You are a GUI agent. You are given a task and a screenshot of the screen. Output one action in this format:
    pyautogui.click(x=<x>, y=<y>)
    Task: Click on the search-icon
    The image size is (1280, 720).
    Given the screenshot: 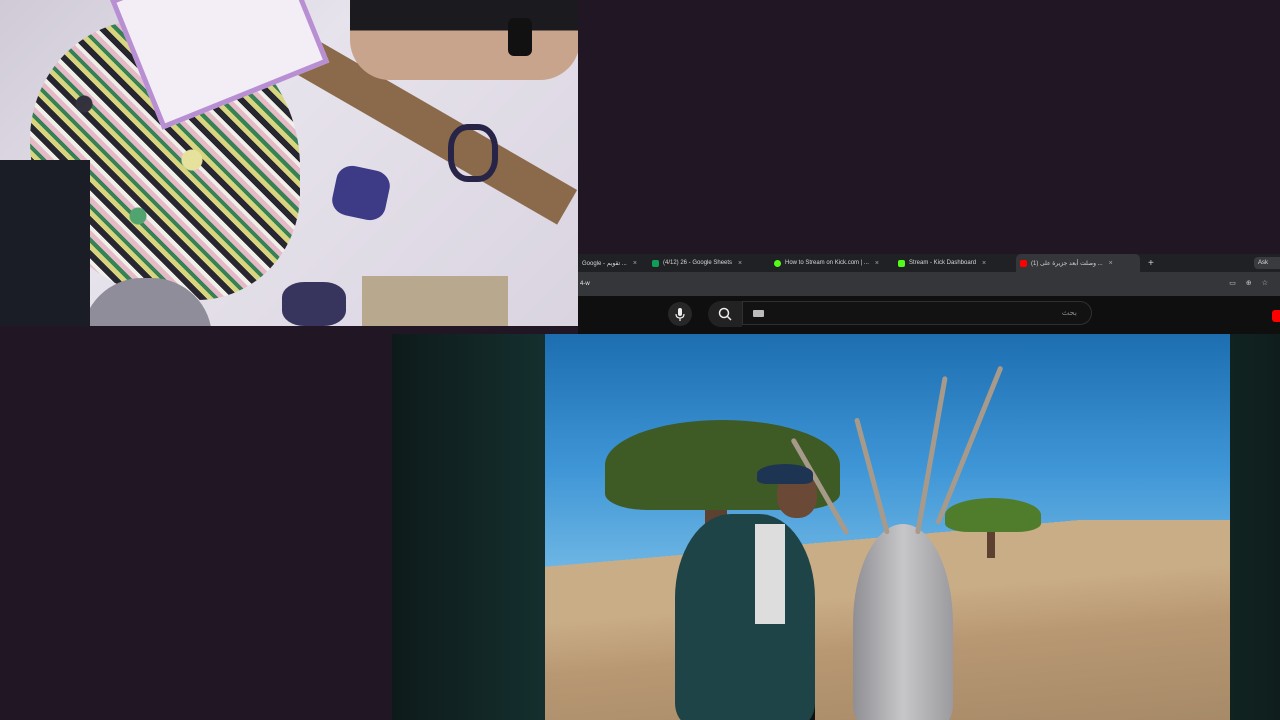 What is the action you would take?
    pyautogui.click(x=725, y=314)
    